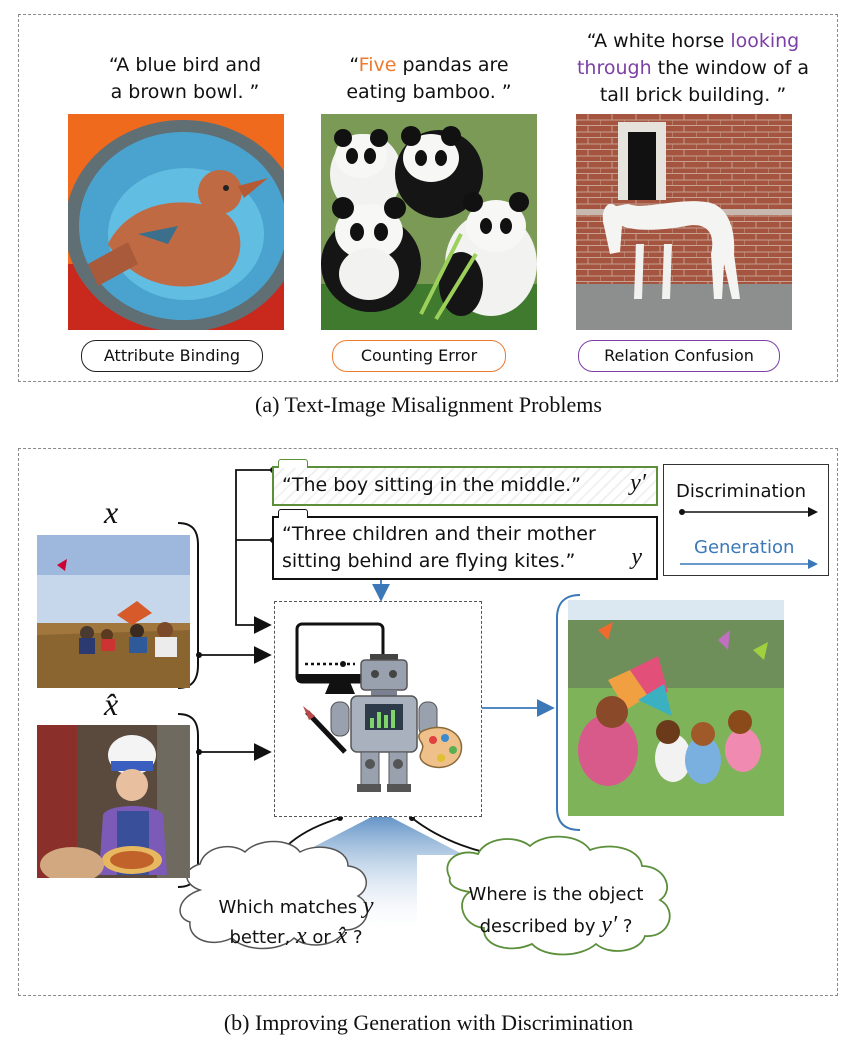  Describe the element at coordinates (368, 906) in the screenshot. I see `cloud-var-y: y` at that location.